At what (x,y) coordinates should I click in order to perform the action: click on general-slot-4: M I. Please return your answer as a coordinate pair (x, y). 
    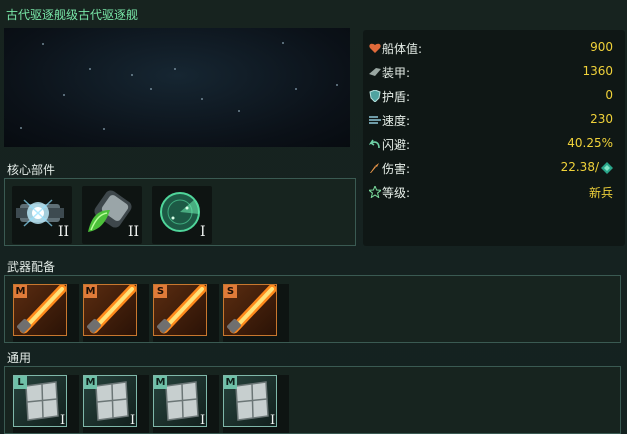
    Looking at the image, I should click on (256, 404).